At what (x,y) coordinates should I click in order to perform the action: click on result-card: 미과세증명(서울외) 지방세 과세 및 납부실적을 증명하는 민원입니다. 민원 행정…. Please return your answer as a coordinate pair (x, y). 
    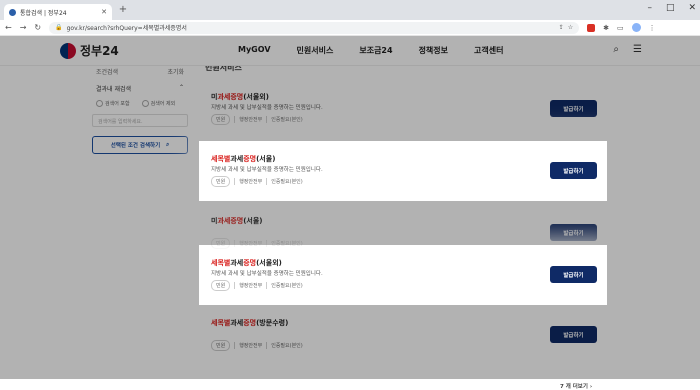
    Looking at the image, I should click on (403, 109).